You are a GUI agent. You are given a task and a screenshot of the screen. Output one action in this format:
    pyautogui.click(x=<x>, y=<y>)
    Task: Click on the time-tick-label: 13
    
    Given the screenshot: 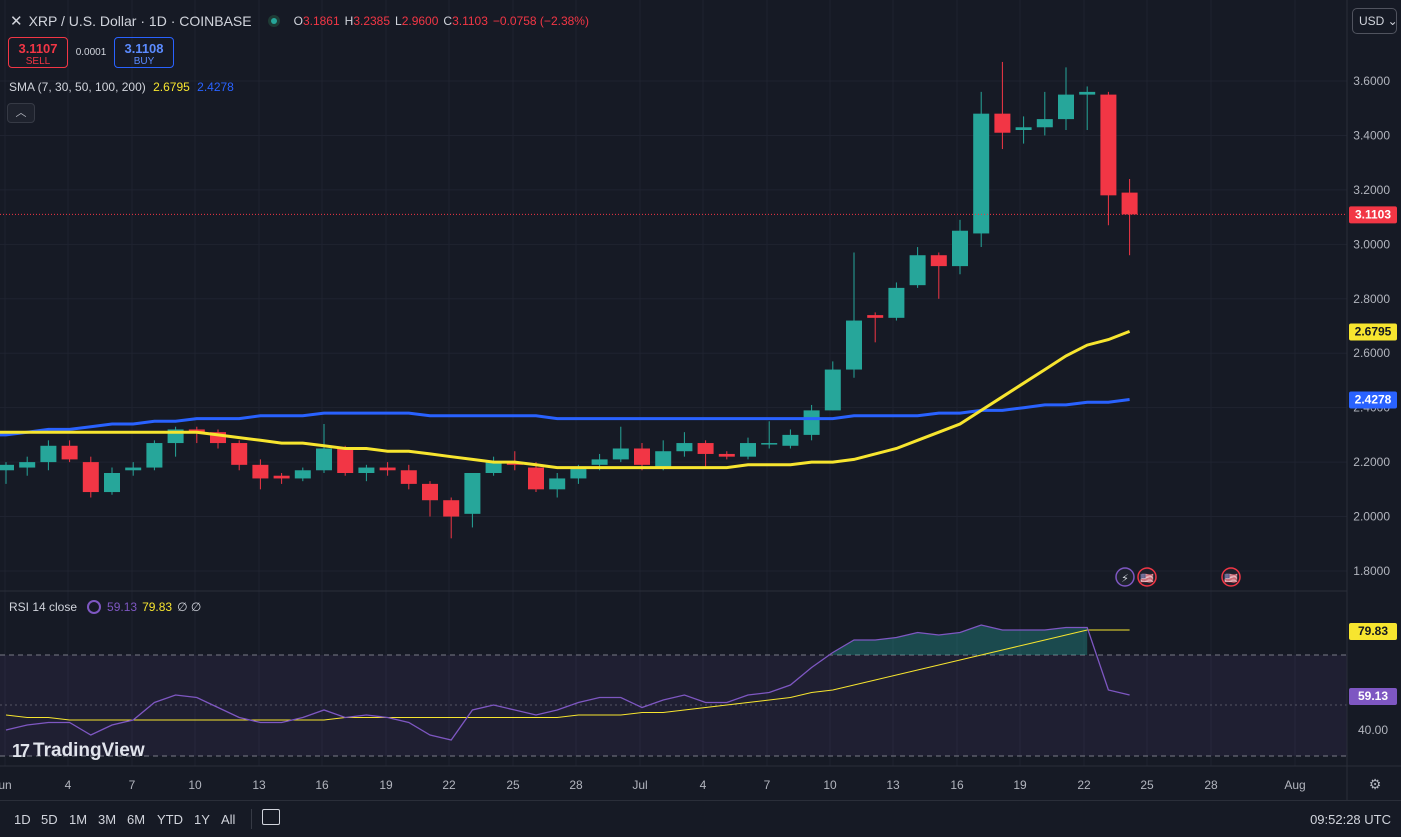 What is the action you would take?
    pyautogui.click(x=259, y=785)
    